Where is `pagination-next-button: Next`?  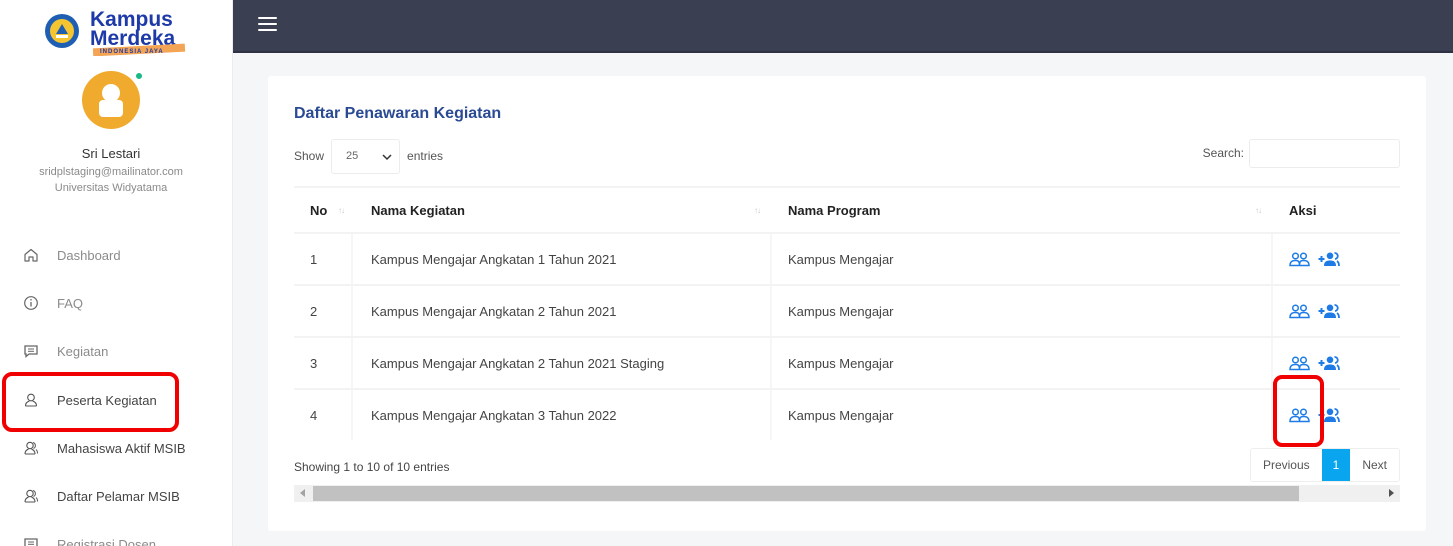
pagination-next-button: Next is located at coordinates (1374, 465).